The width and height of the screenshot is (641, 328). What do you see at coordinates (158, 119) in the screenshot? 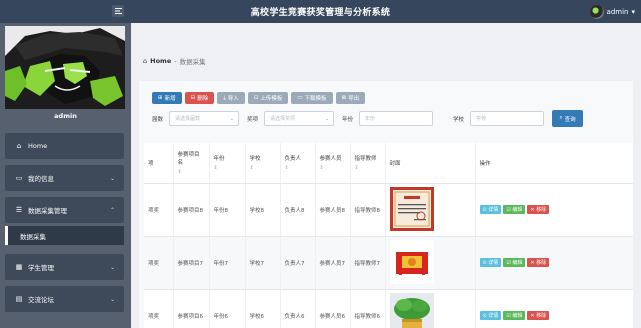
I see `term-label: 届数` at bounding box center [158, 119].